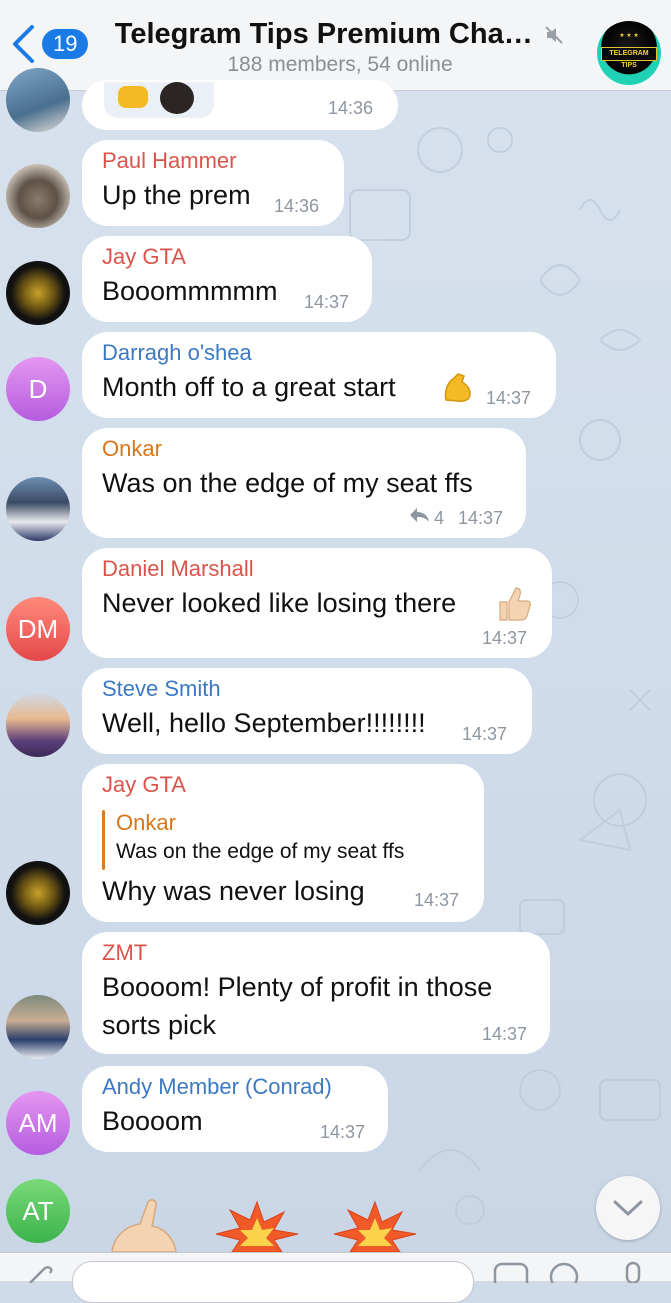  Describe the element at coordinates (65, 44) in the screenshot. I see `unread-count-badge: 19` at that location.